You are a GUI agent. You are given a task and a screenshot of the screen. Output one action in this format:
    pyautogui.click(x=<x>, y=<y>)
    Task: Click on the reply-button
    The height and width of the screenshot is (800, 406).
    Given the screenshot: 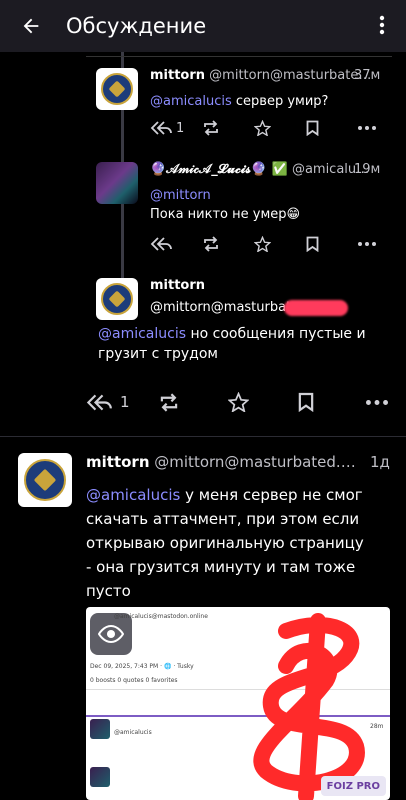 What is the action you would take?
    pyautogui.click(x=176, y=244)
    